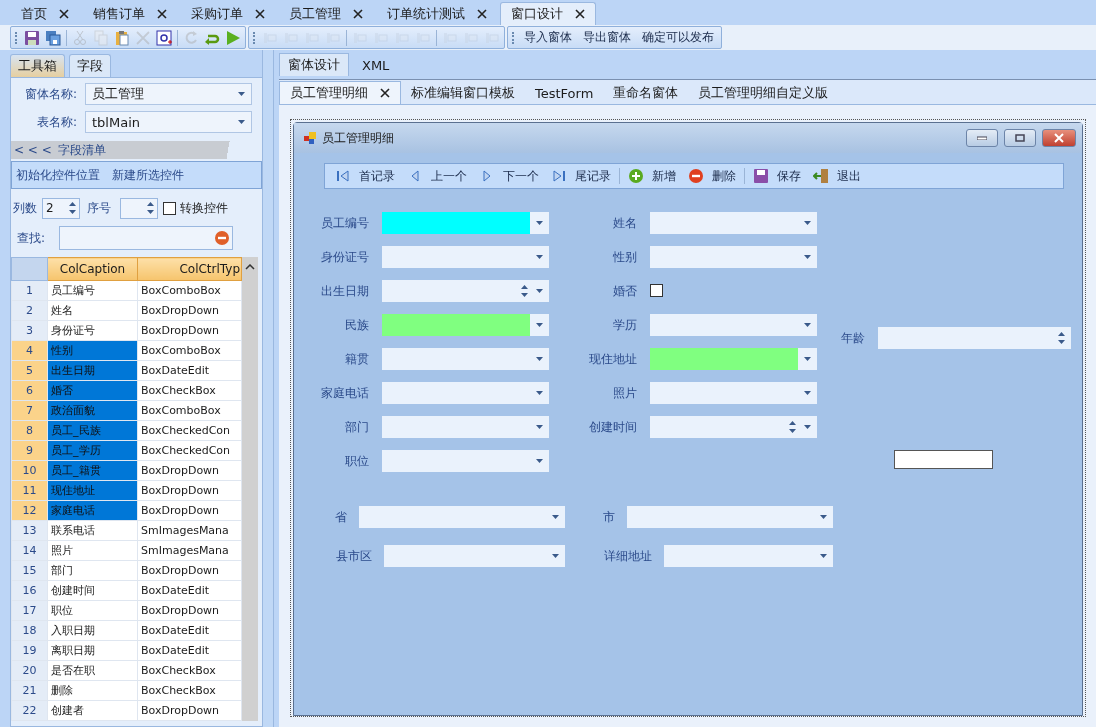  Describe the element at coordinates (250, 489) in the screenshot. I see `scrollbar` at that location.